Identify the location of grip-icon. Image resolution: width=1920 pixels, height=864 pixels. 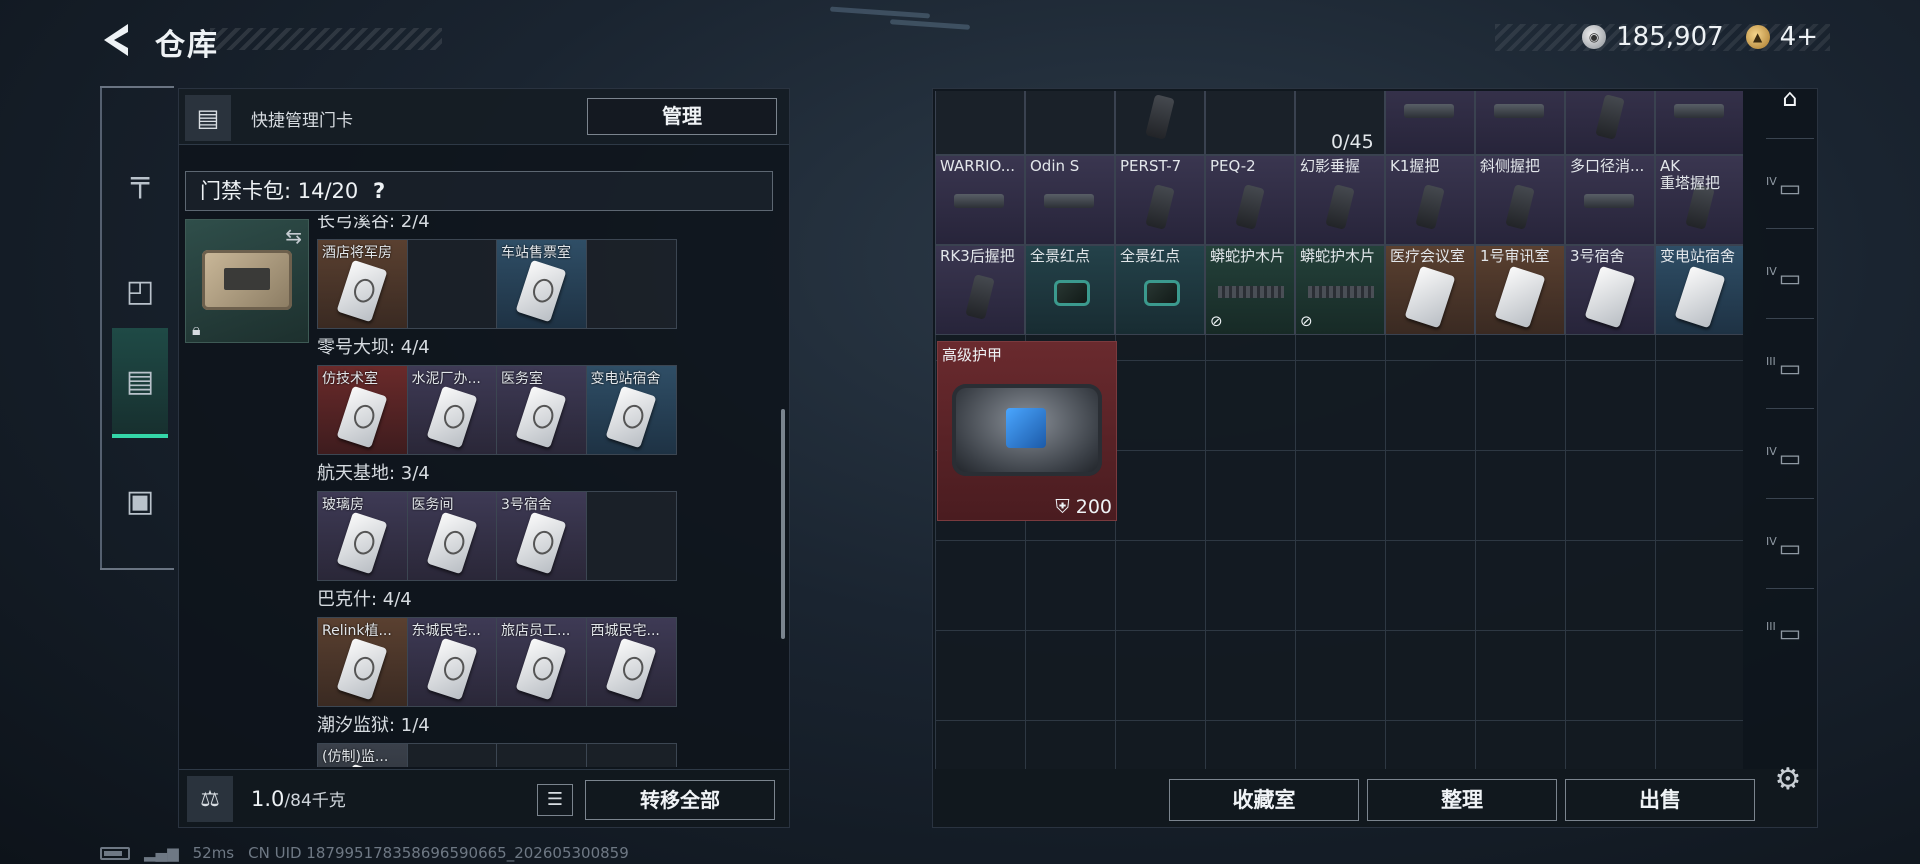
(1250, 207).